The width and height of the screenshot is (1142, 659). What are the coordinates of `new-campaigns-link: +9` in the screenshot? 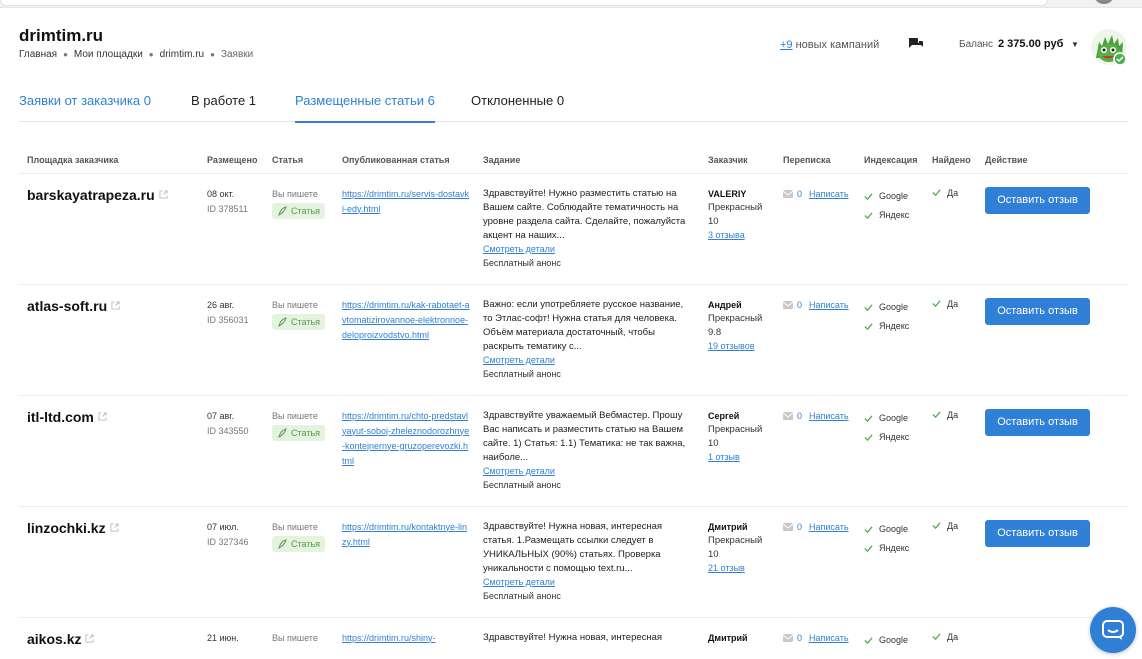 It's located at (786, 45).